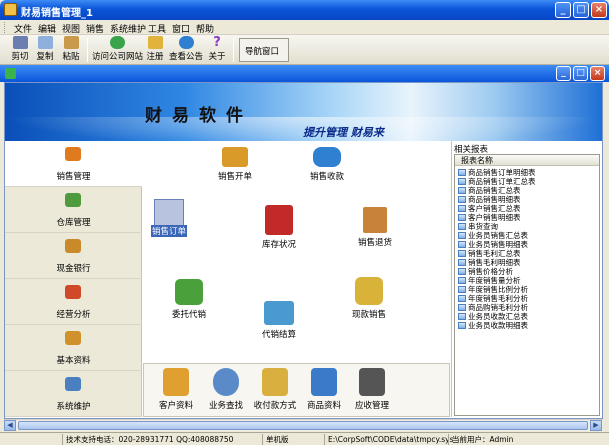 Image resolution: width=609 pixels, height=445 pixels. Describe the element at coordinates (217, 42) in the screenshot. I see `question-icon: ?` at that location.